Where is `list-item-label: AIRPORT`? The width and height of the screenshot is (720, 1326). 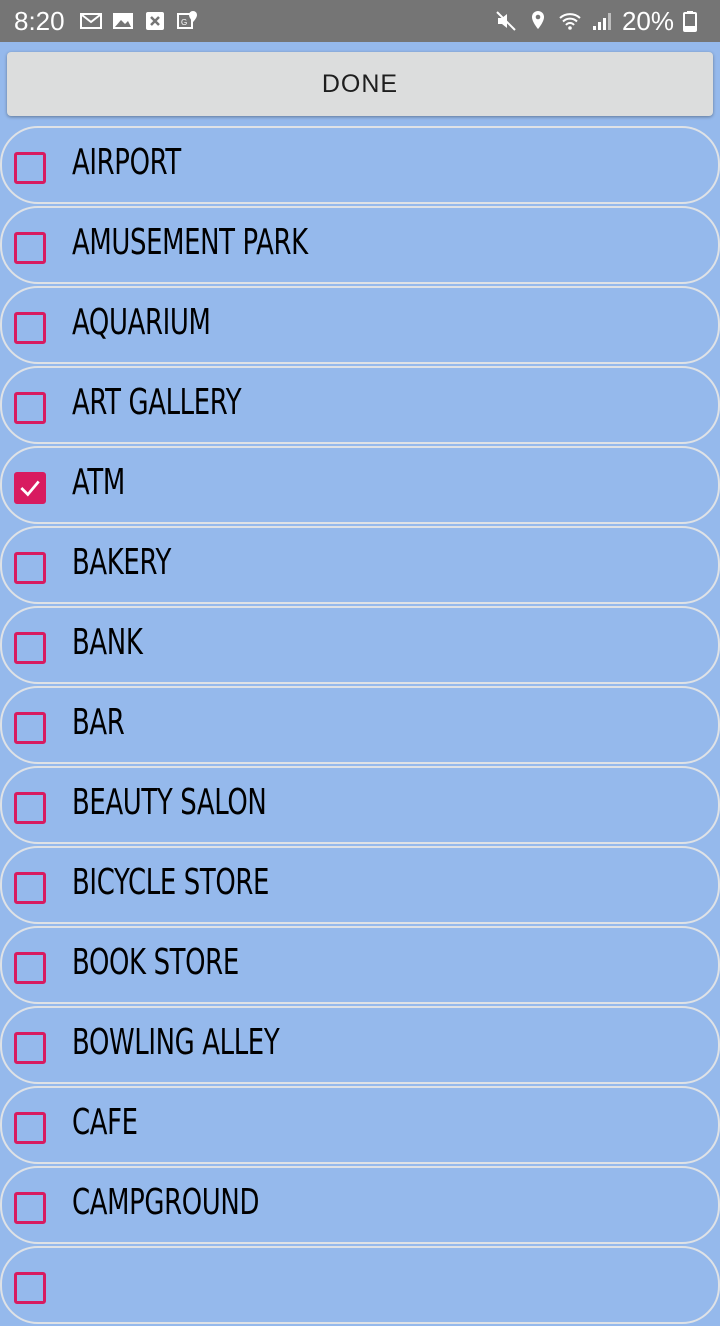 list-item-label: AIRPORT is located at coordinates (126, 162).